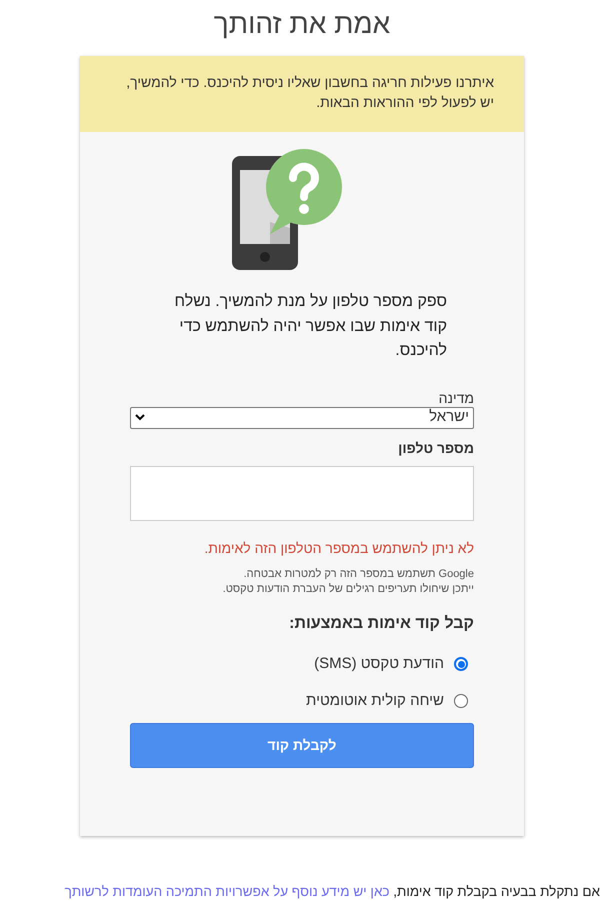 Image resolution: width=604 pixels, height=907 pixels. Describe the element at coordinates (302, 493) in the screenshot. I see `phone-input` at that location.